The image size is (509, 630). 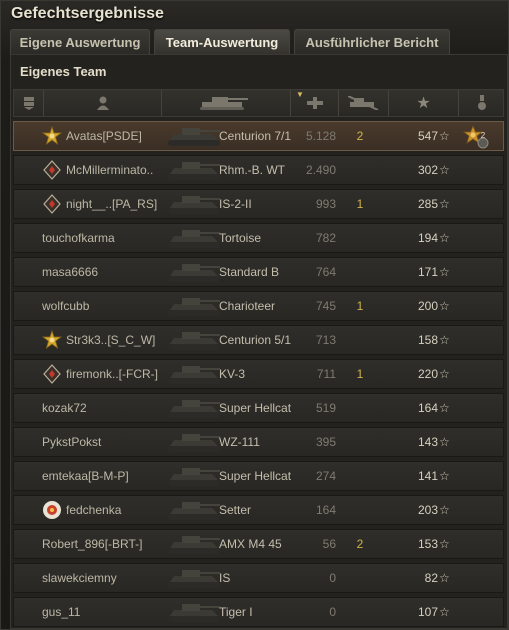 What do you see at coordinates (78, 238) in the screenshot?
I see `player-name: touchofkarma` at bounding box center [78, 238].